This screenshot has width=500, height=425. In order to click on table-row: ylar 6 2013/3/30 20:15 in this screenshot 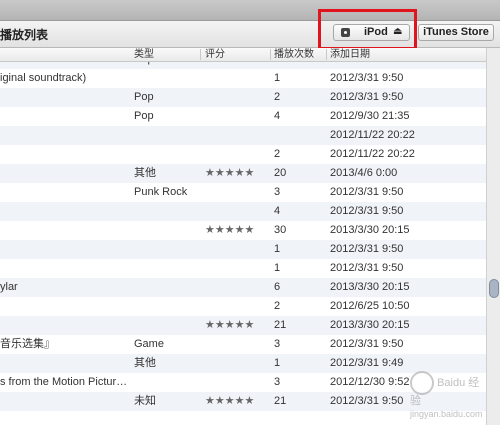, I will do `click(243, 287)`.